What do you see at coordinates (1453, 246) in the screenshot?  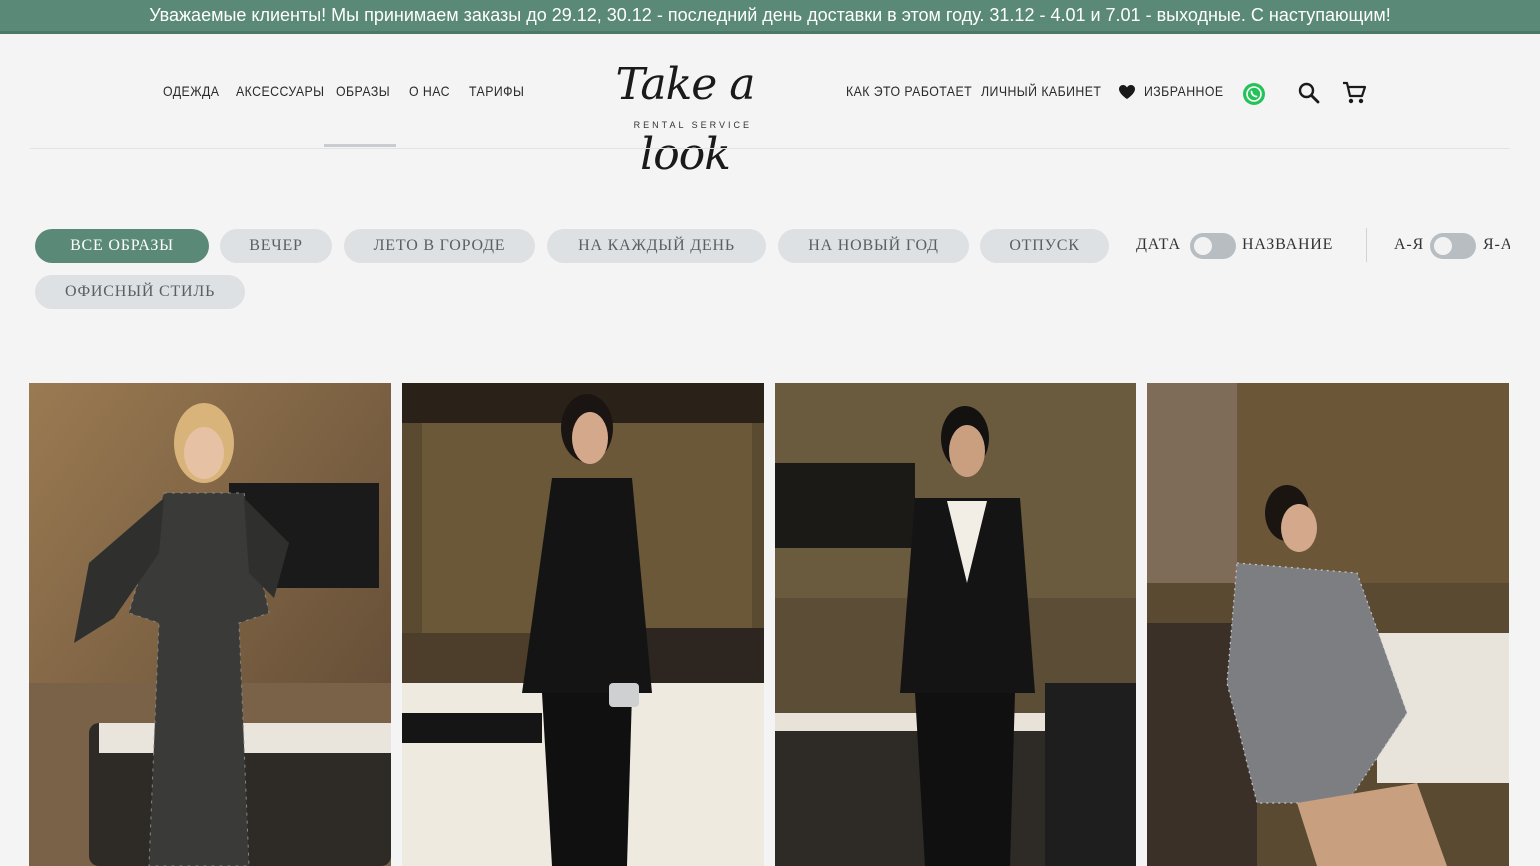 I see `sort-toggle-alphabet` at bounding box center [1453, 246].